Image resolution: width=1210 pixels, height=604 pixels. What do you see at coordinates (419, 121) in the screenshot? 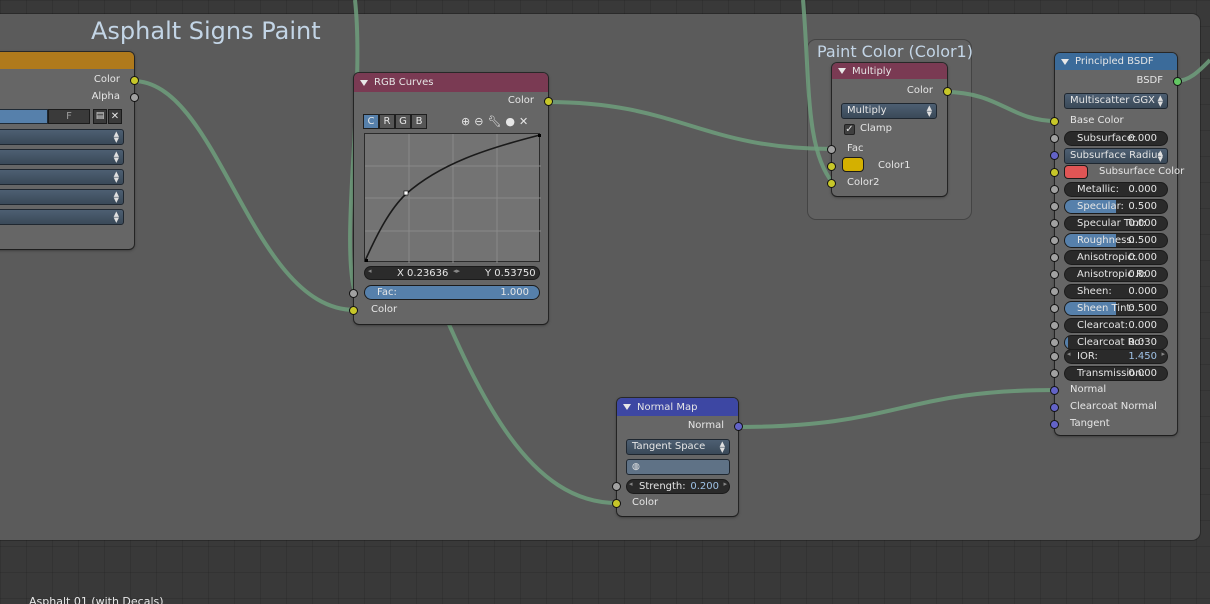
I see `channel-tab-b: B` at bounding box center [419, 121].